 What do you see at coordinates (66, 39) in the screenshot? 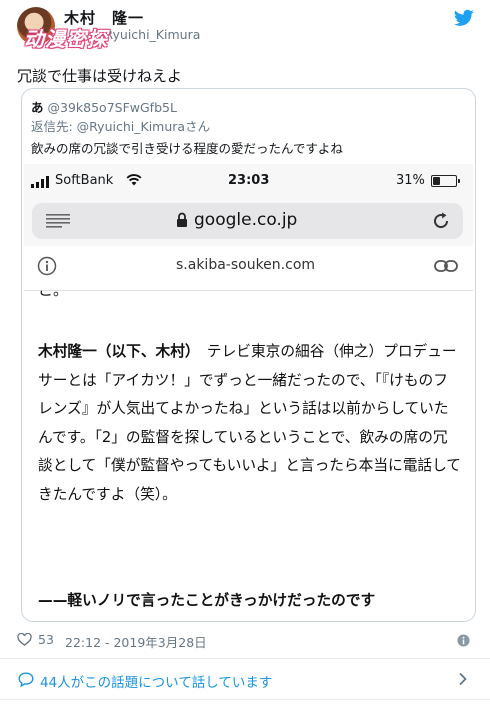
I see `watermark: 动漫密探` at bounding box center [66, 39].